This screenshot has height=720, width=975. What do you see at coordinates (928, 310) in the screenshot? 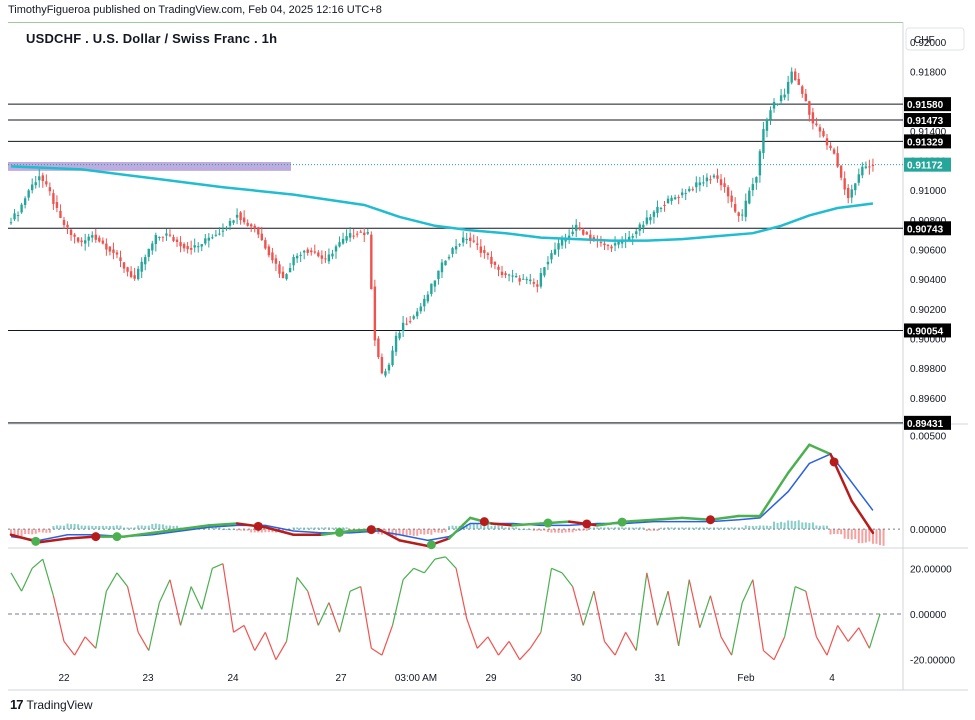
I see `price-tick-label: 0.90200` at bounding box center [928, 310].